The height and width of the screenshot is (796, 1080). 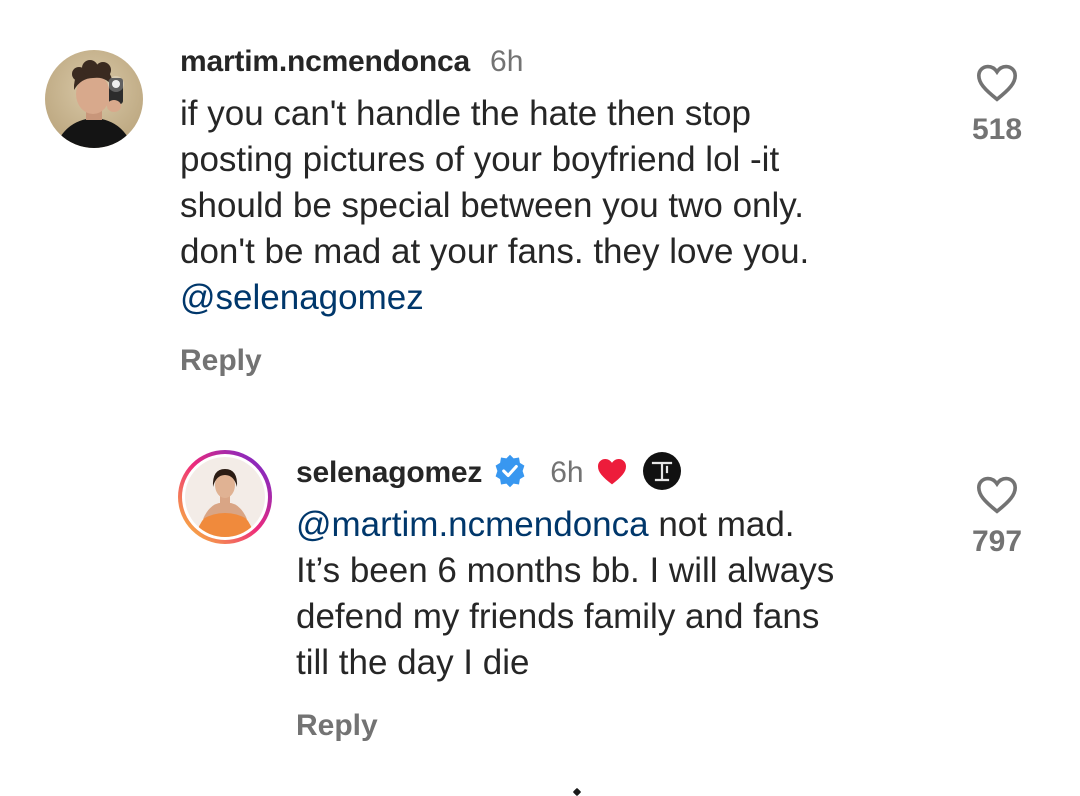 I want to click on like-area: 797, so click(x=997, y=516).